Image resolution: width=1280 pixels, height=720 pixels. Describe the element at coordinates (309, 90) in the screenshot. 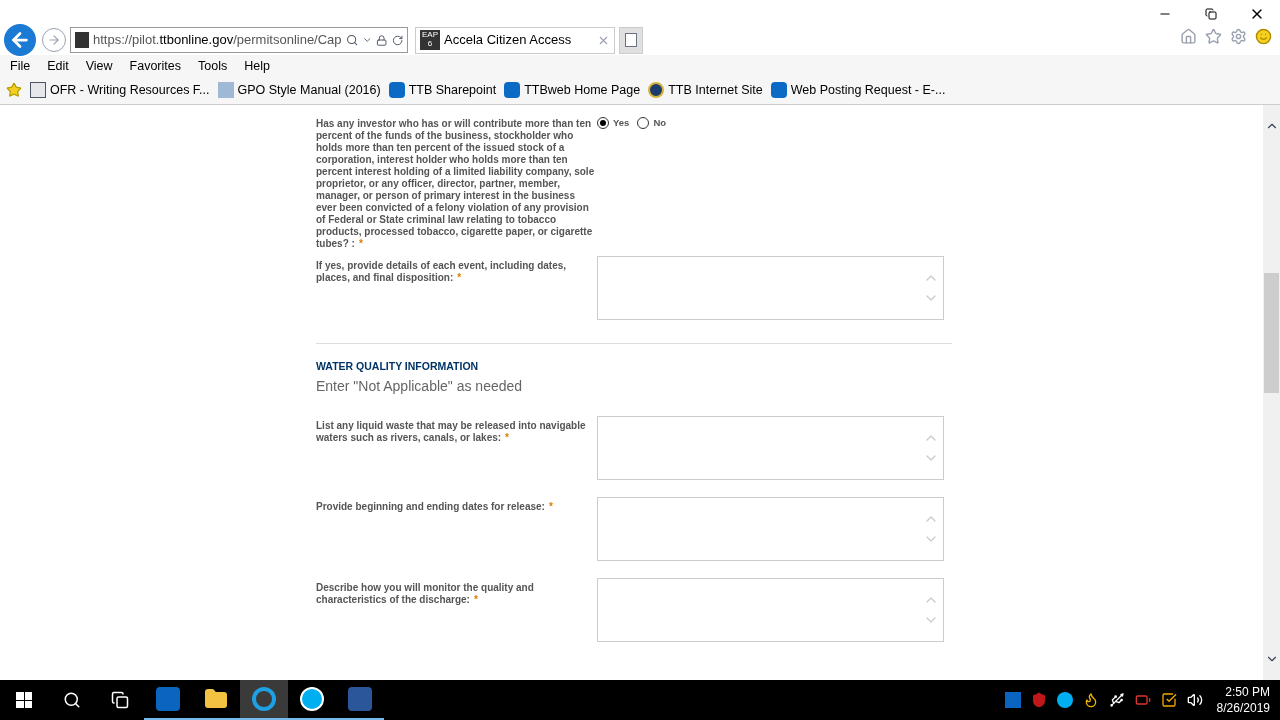

I see `favorite-link: GPO Style Manual (2016)` at that location.